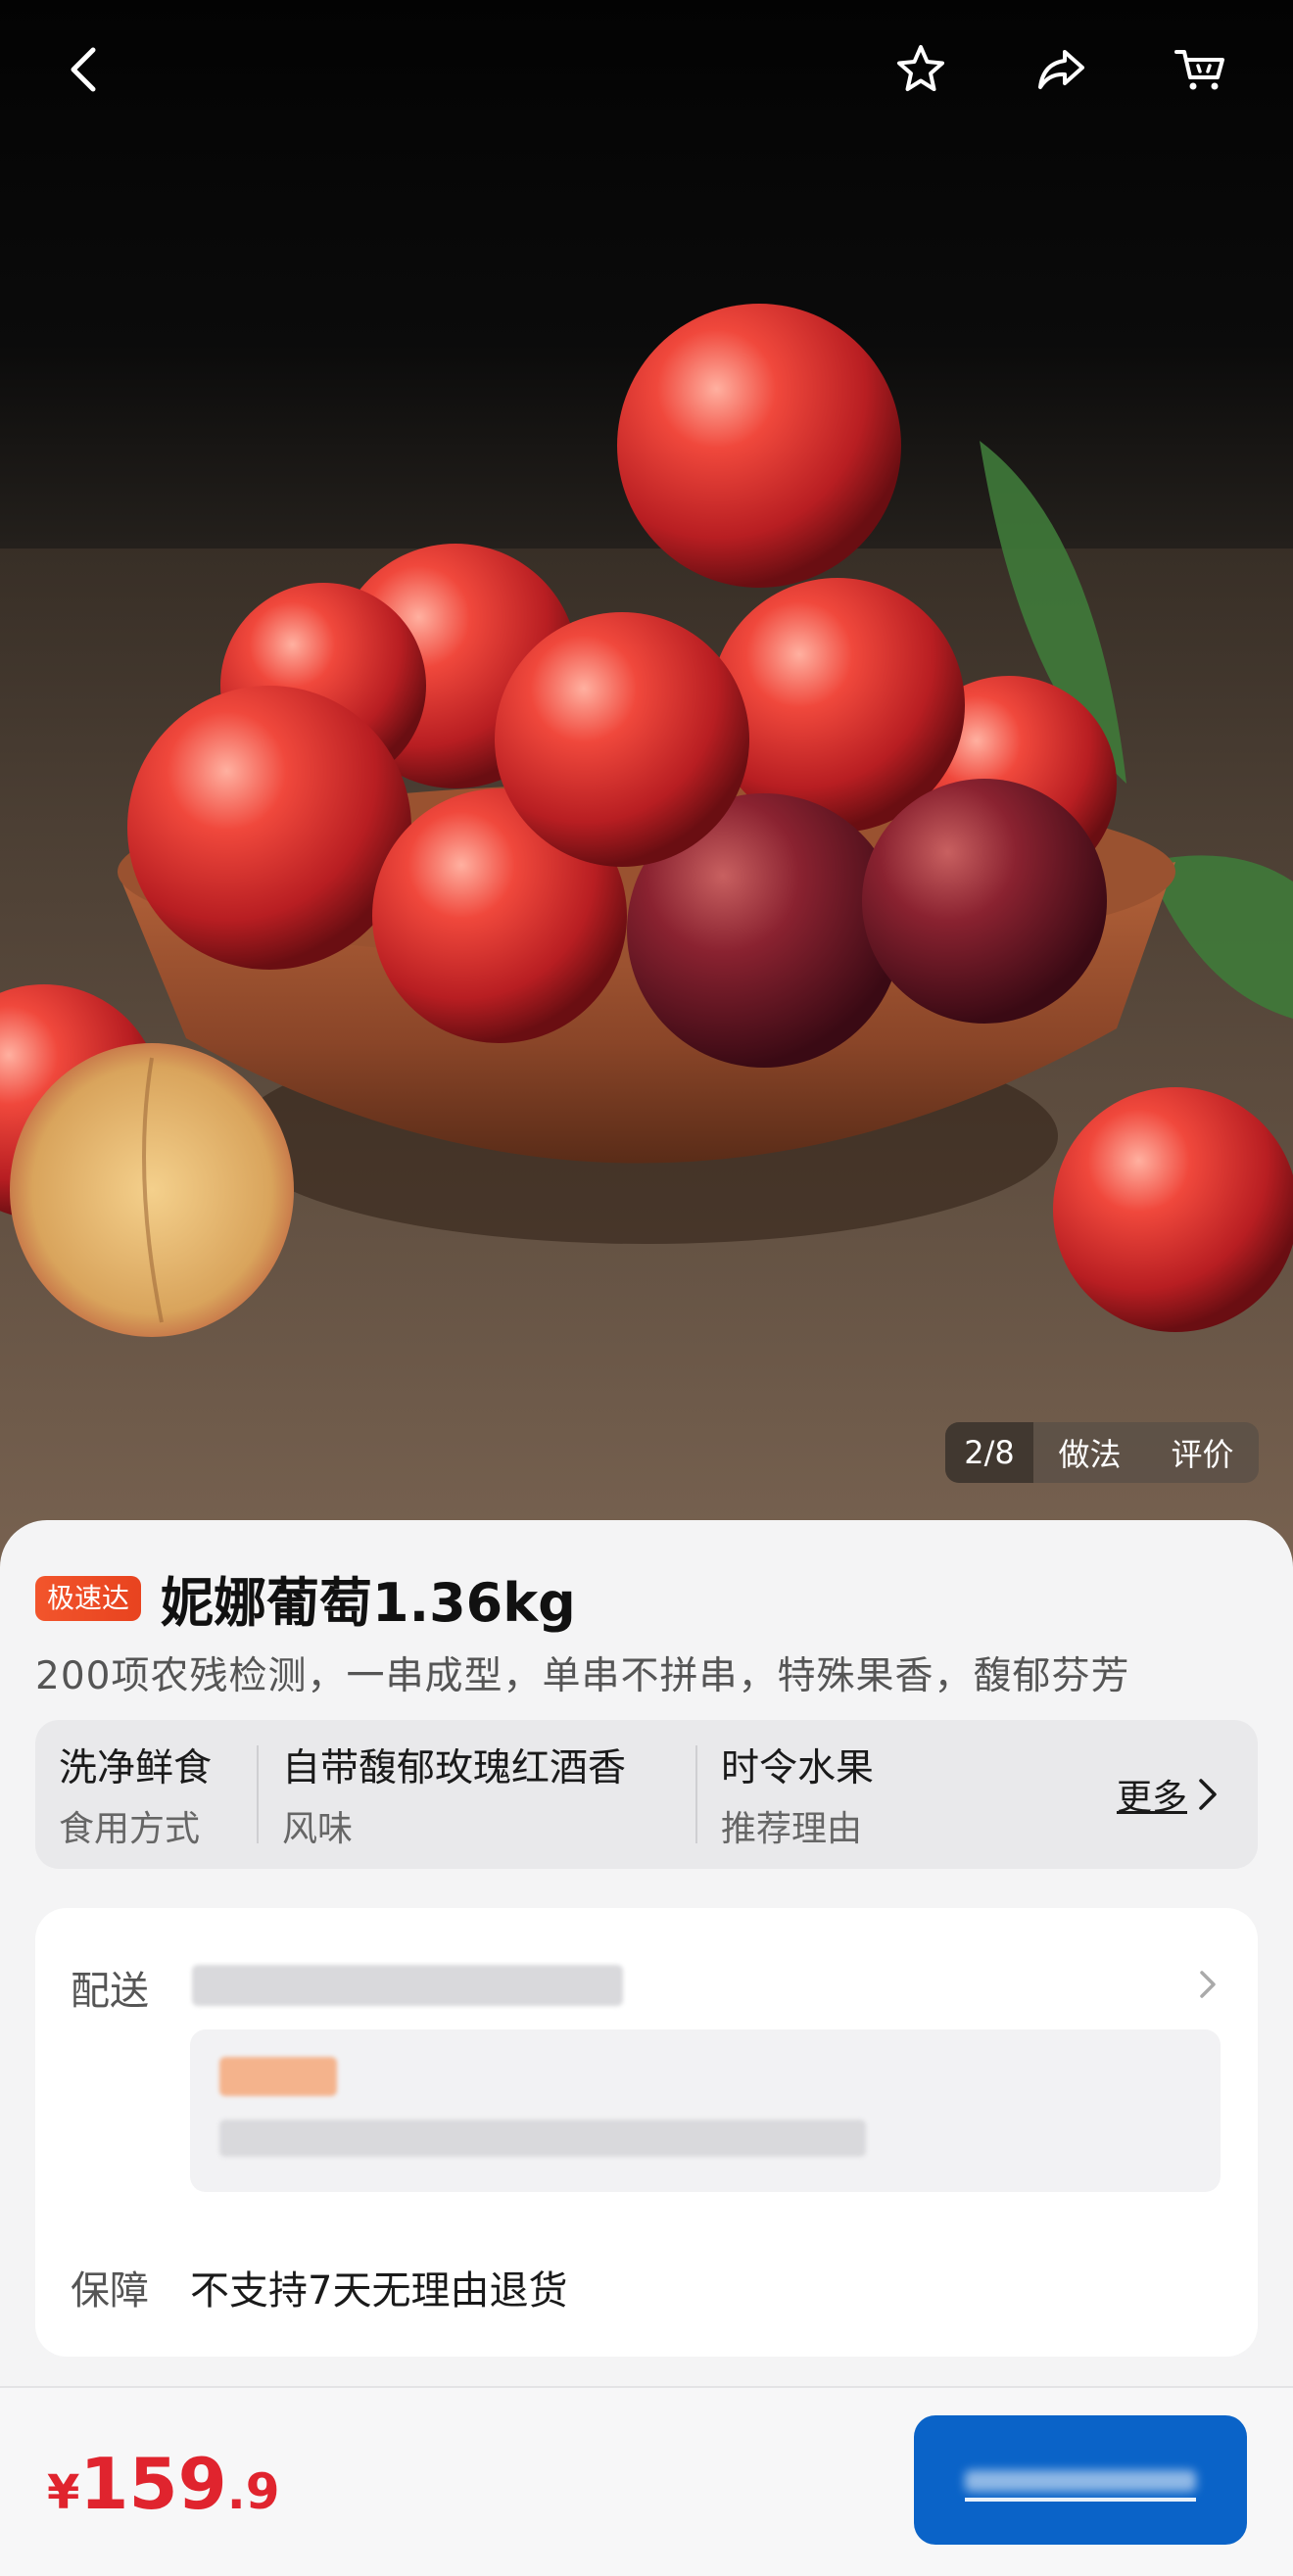 This screenshot has height=2576, width=1293. Describe the element at coordinates (408, 1985) in the screenshot. I see `delivery-address-redacted` at that location.